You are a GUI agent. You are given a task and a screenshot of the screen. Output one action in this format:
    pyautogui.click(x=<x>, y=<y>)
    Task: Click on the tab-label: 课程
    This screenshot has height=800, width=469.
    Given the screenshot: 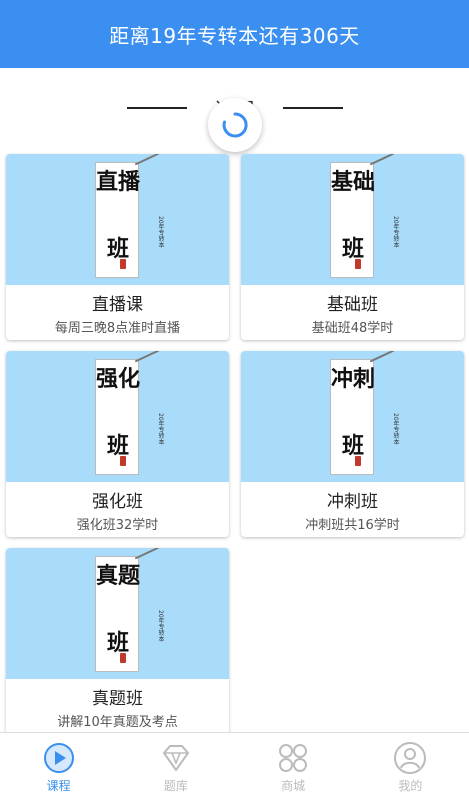 What is the action you would take?
    pyautogui.click(x=58, y=785)
    